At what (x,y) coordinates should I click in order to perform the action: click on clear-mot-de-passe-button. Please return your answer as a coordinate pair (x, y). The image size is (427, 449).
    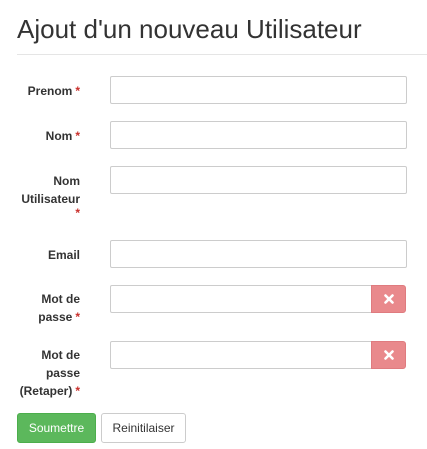
    Looking at the image, I should click on (388, 299).